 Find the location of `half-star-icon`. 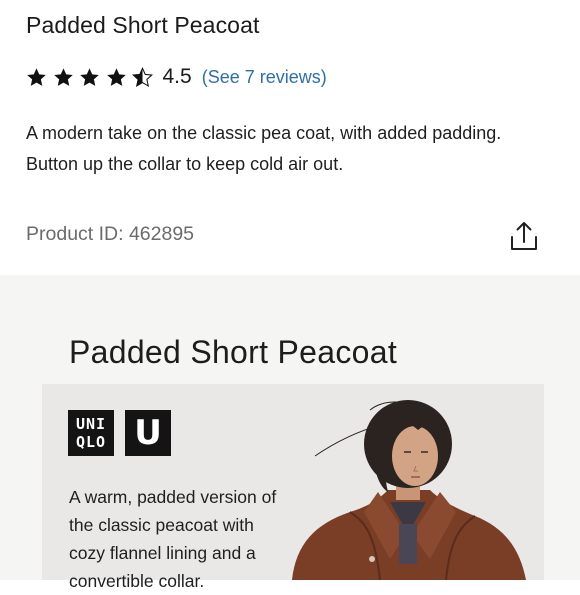

half-star-icon is located at coordinates (142, 76).